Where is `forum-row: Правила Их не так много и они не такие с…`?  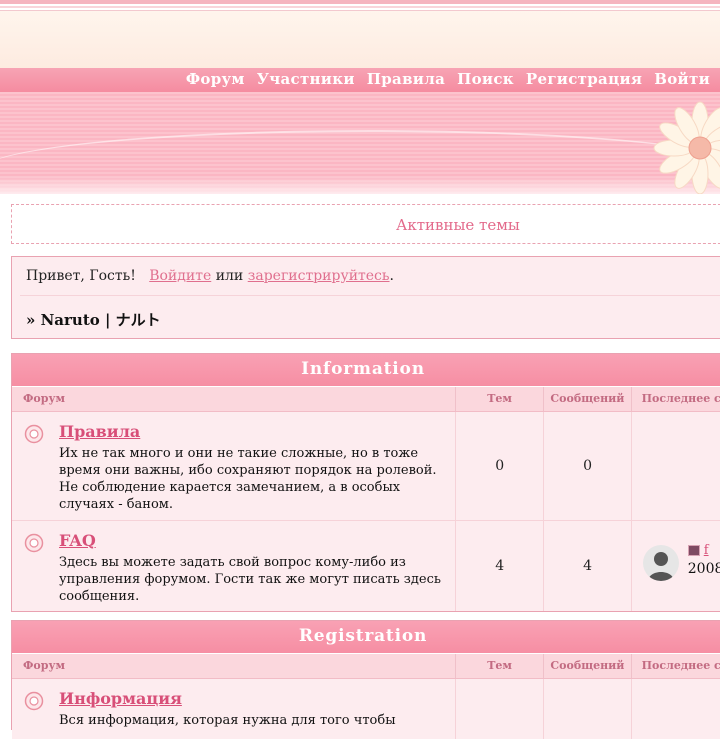 forum-row: Правила Их не так много и они не такие с… is located at coordinates (366, 466).